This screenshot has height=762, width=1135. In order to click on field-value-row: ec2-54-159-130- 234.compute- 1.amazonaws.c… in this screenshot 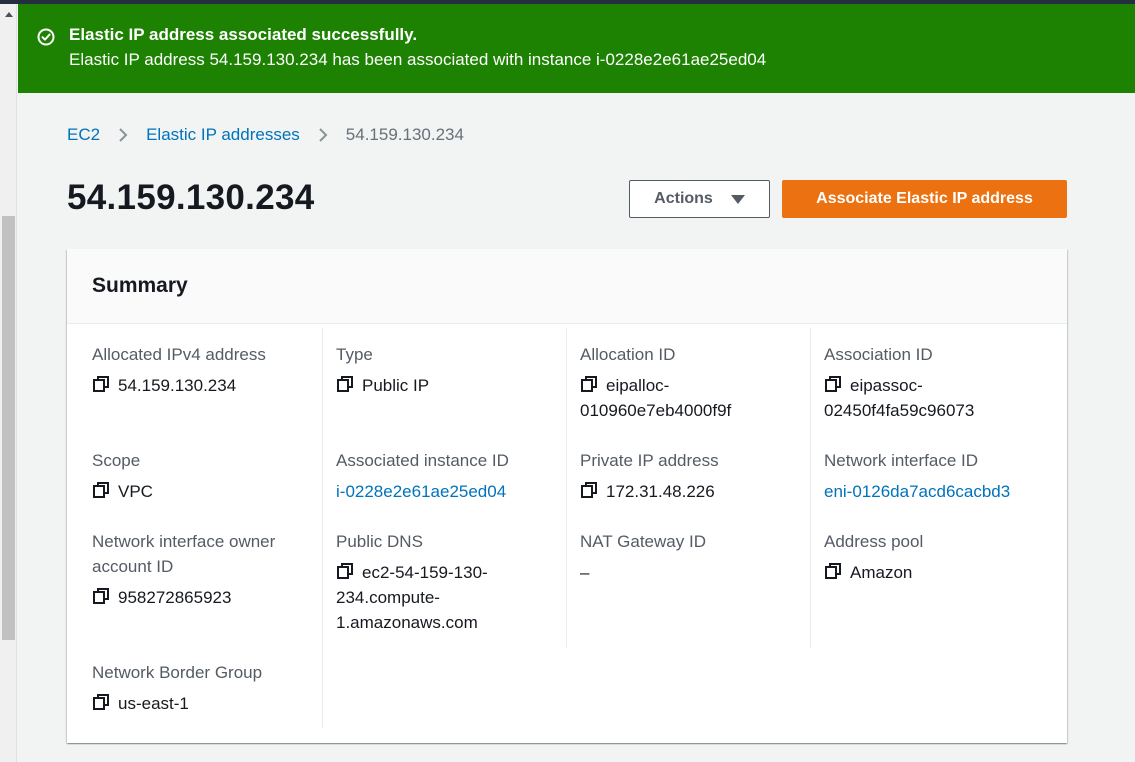, I will do `click(448, 597)`.